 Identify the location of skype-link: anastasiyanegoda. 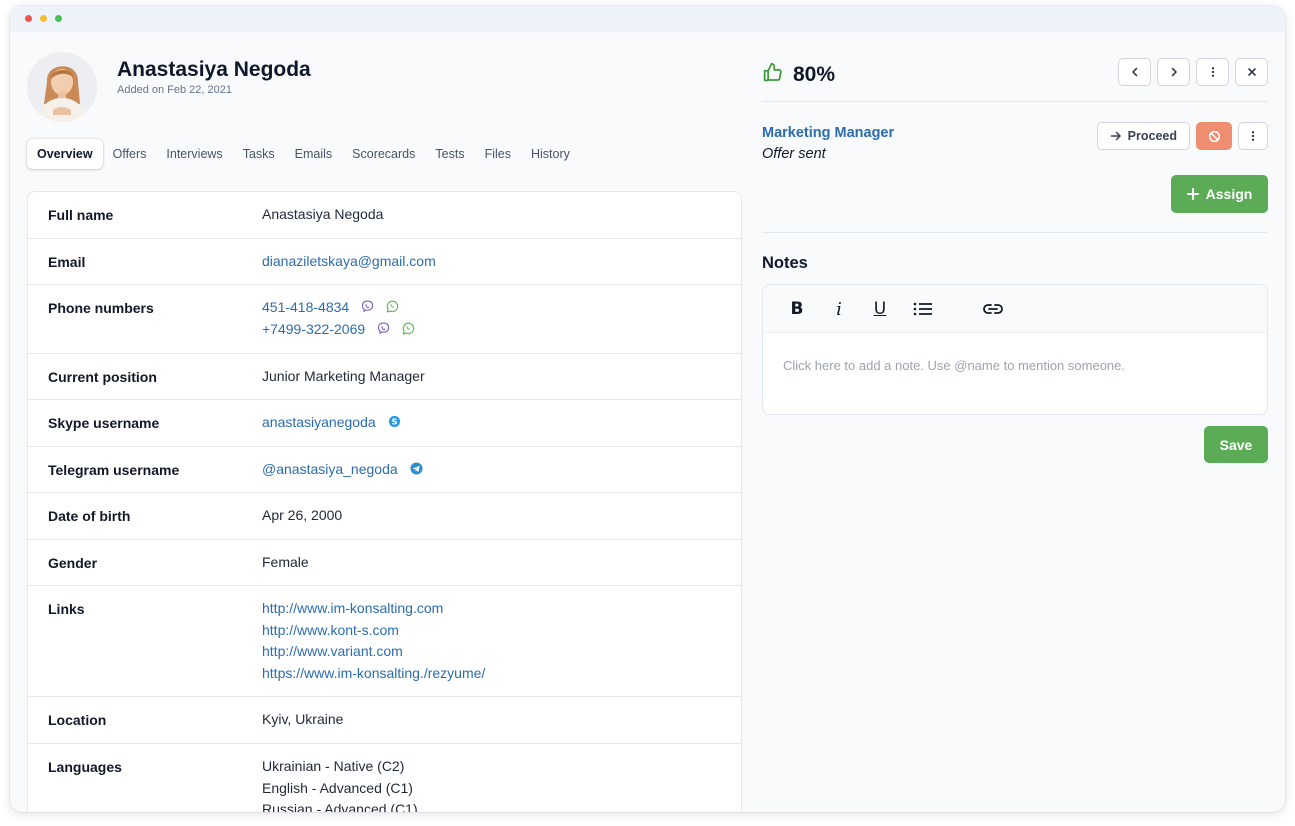
(319, 422).